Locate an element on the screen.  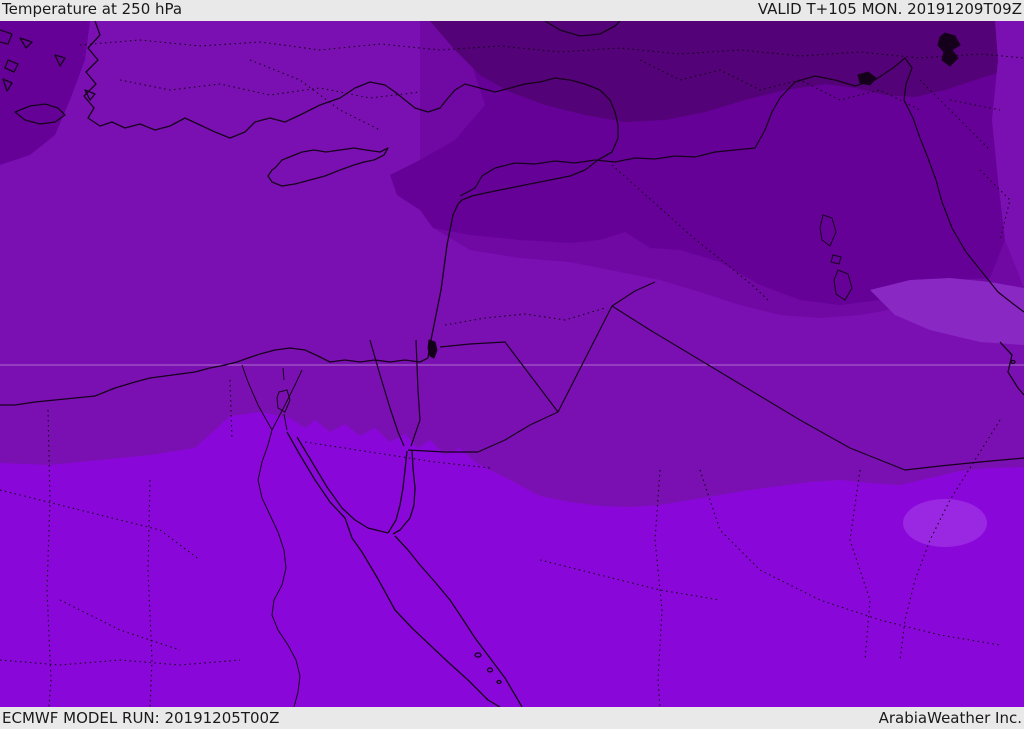
model-run-label: ECMWF MODEL RUN: 20191205T00Z is located at coordinates (141, 718).